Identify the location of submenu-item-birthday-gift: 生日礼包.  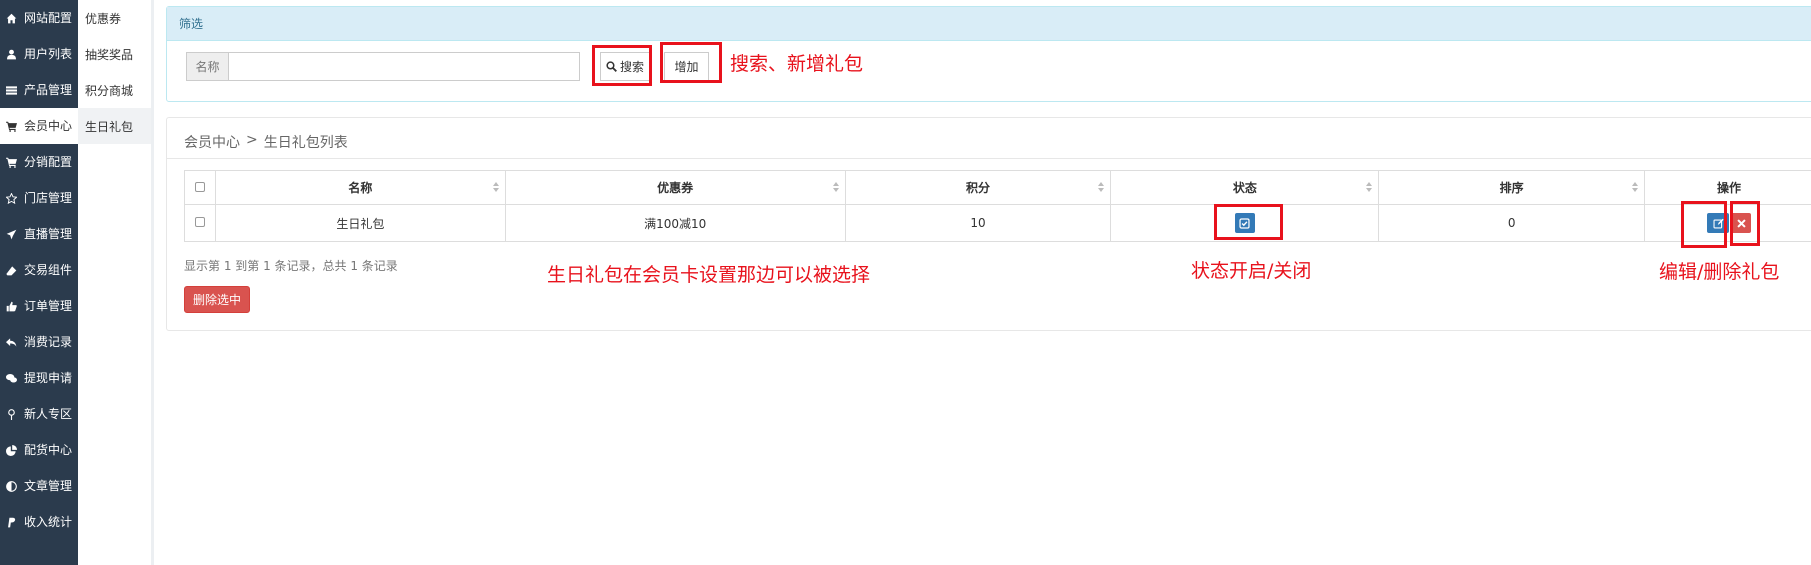
(114, 126).